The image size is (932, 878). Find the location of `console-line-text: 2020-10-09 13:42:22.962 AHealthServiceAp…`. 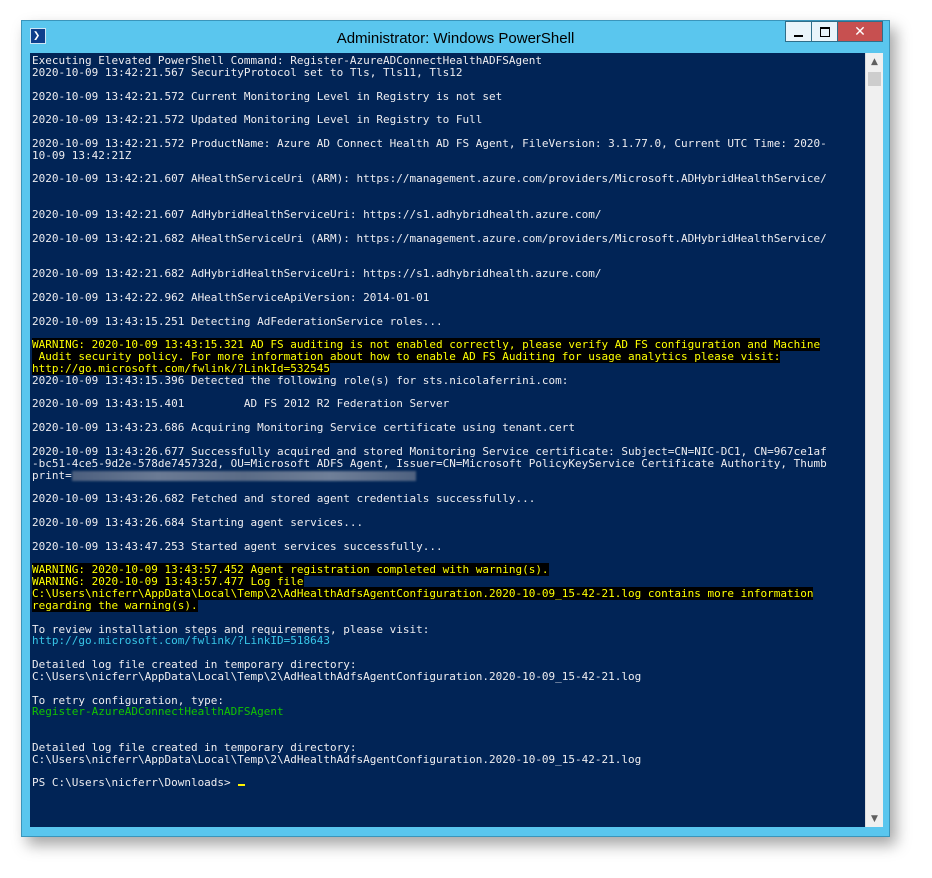

console-line-text: 2020-10-09 13:42:22.962 AHealthServiceAp… is located at coordinates (231, 297).